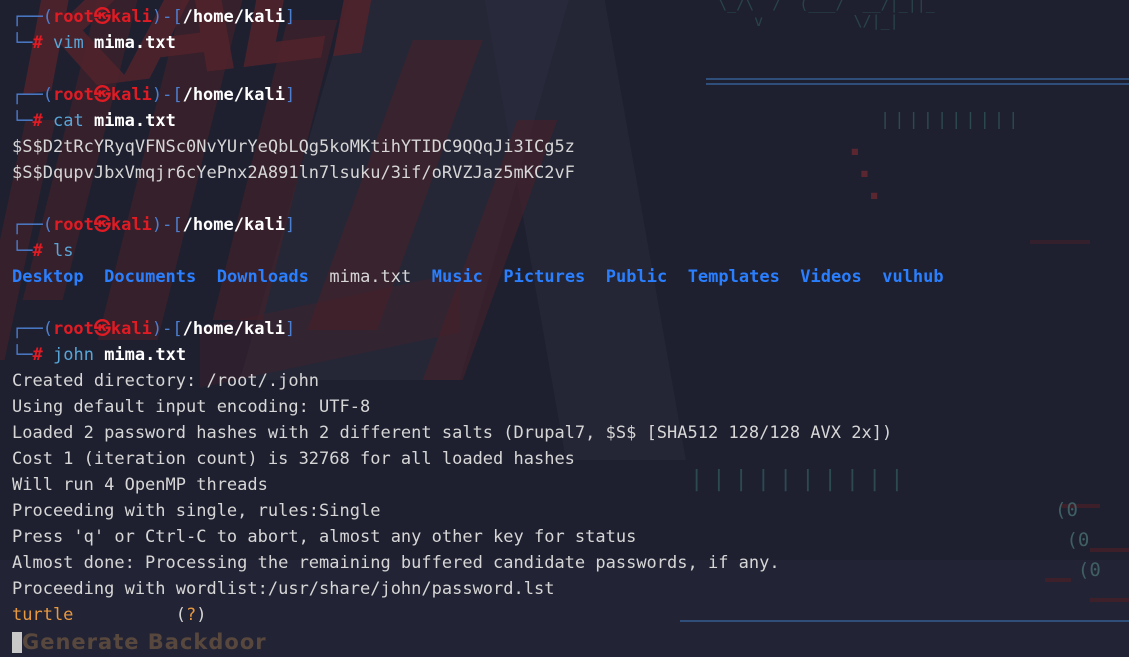 Image resolution: width=1129 pixels, height=657 pixels. Describe the element at coordinates (570, 43) in the screenshot. I see `command-line: └─# vim mima.txt` at that location.